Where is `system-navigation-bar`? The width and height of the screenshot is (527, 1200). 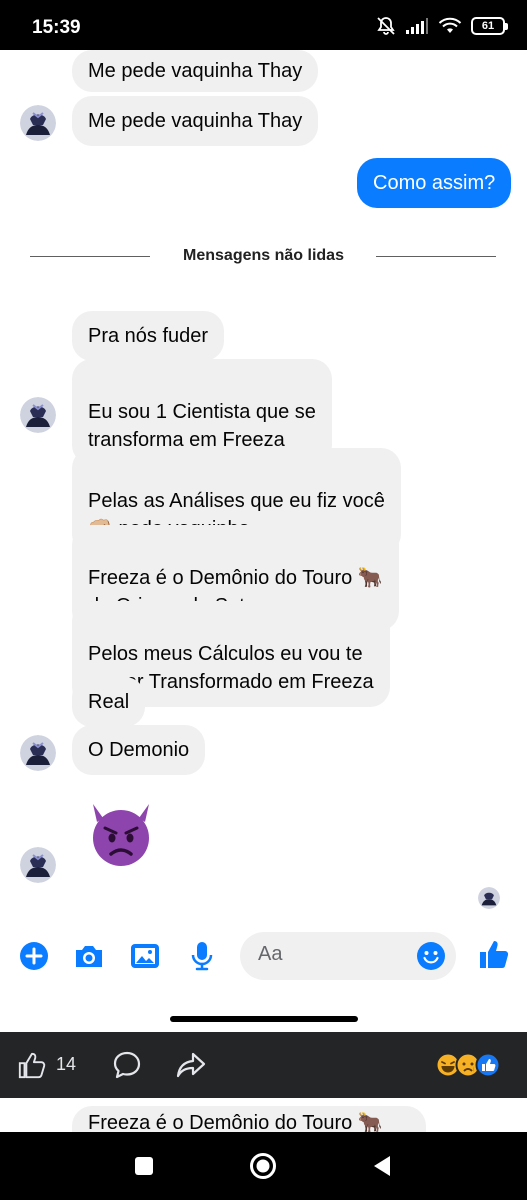 system-navigation-bar is located at coordinates (263, 1166).